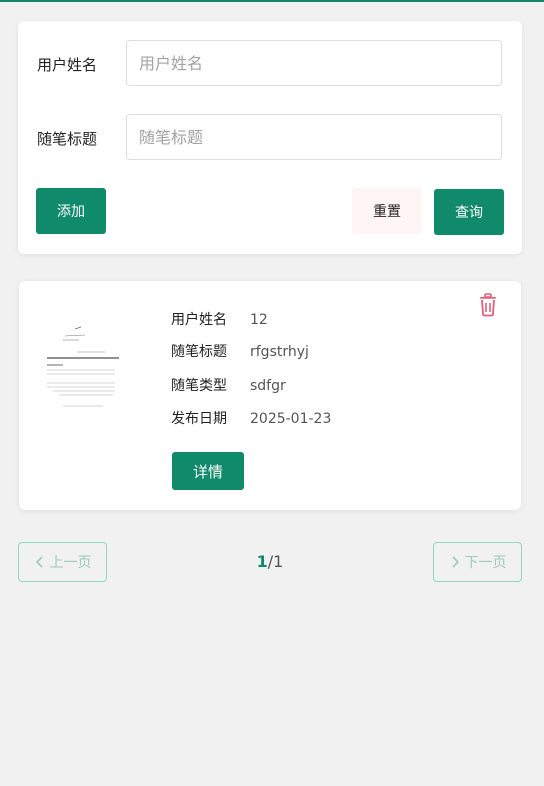  Describe the element at coordinates (485, 563) in the screenshot. I see `next-page-label: 下一页` at that location.